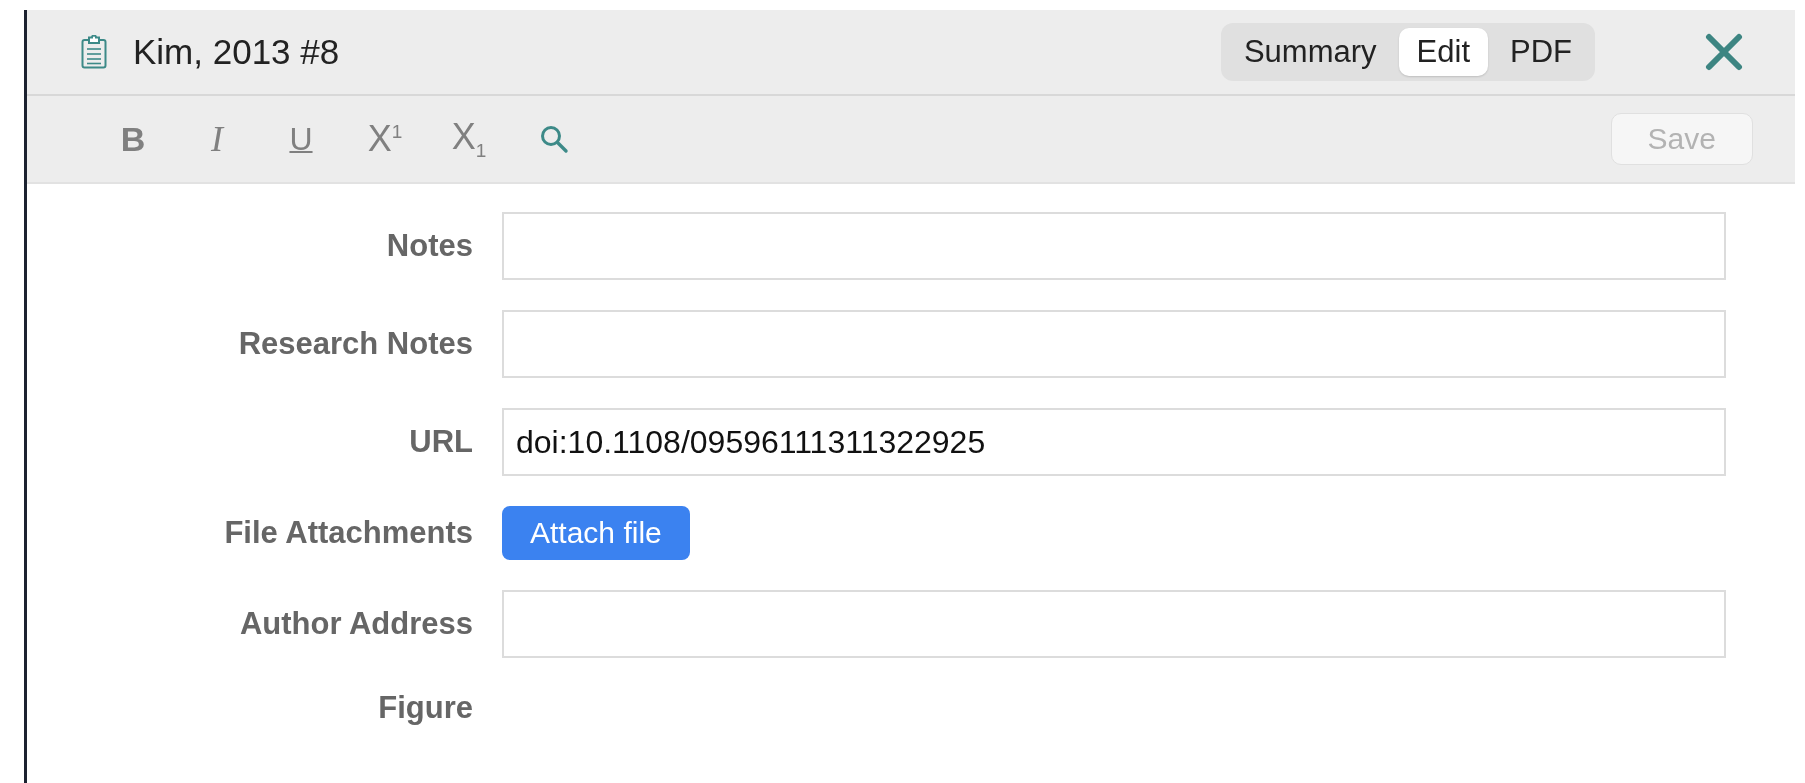 The image size is (1805, 783). Describe the element at coordinates (1541, 52) in the screenshot. I see `view-tab: PDF` at that location.